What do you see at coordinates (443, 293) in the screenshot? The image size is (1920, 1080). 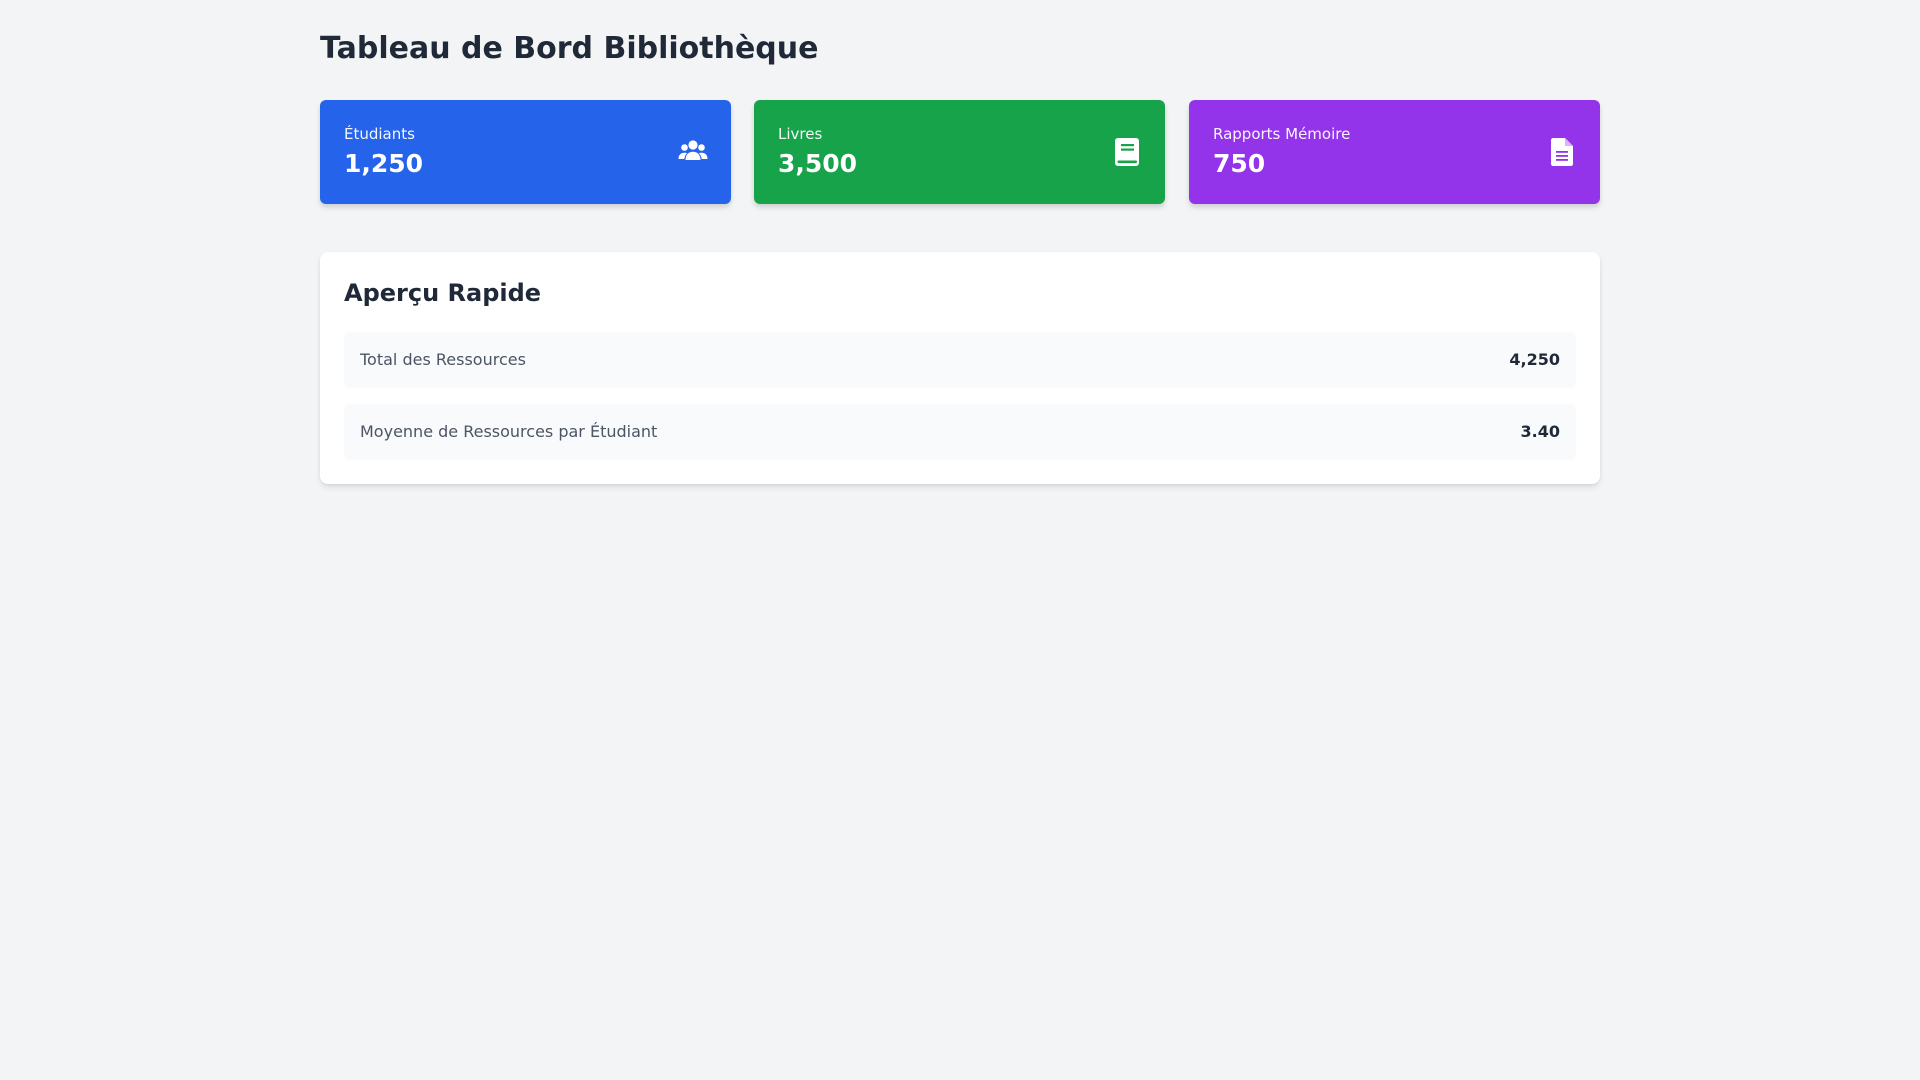 I see `panel-title: Aperçu Rapide` at bounding box center [443, 293].